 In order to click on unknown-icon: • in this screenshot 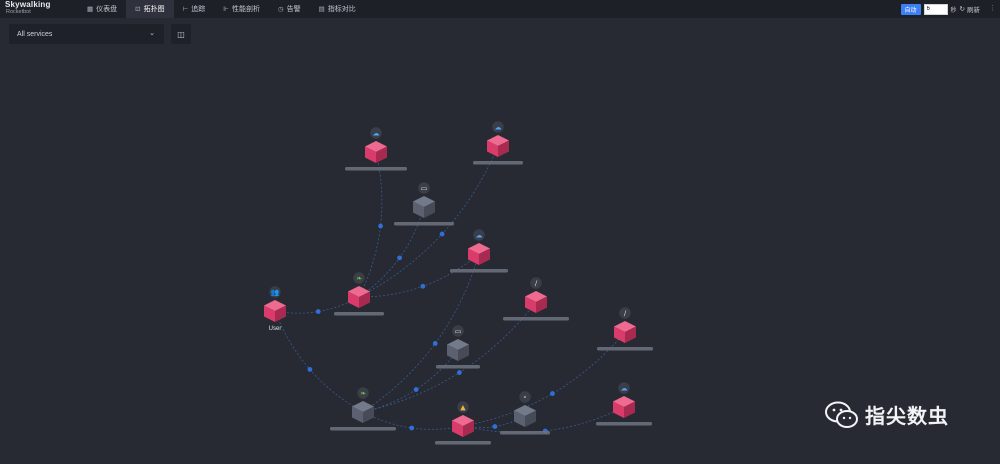, I will do `click(525, 397)`.